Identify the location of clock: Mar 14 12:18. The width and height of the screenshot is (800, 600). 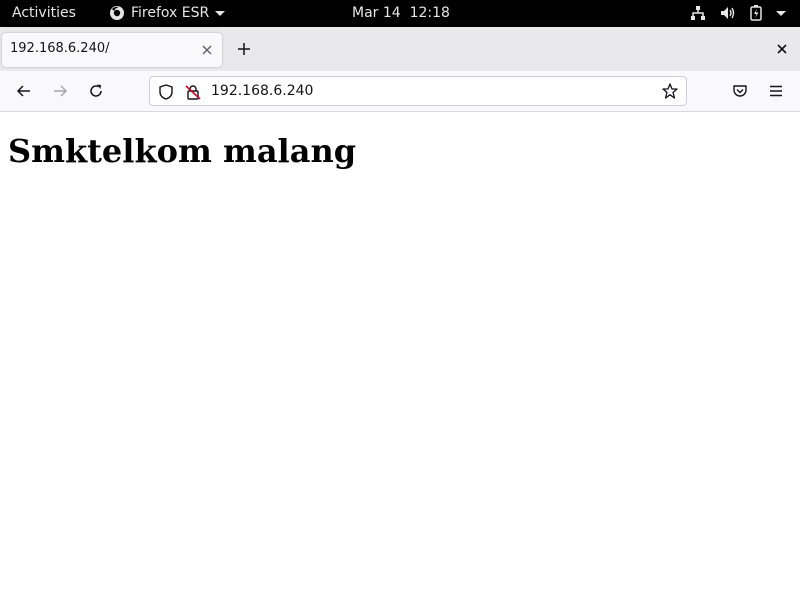
(401, 13).